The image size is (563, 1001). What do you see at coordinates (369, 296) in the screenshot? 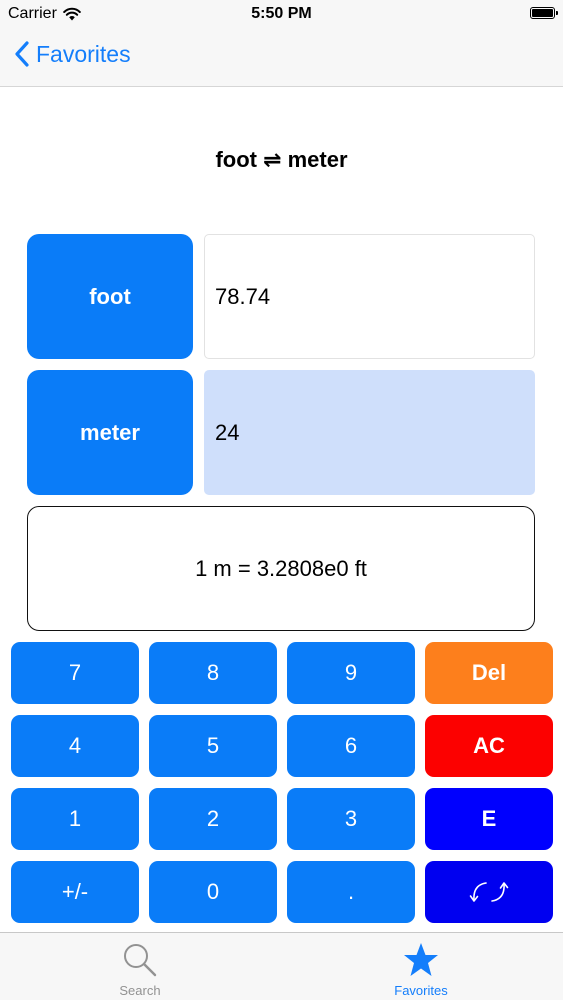
I see `from-value-field: 78.74` at bounding box center [369, 296].